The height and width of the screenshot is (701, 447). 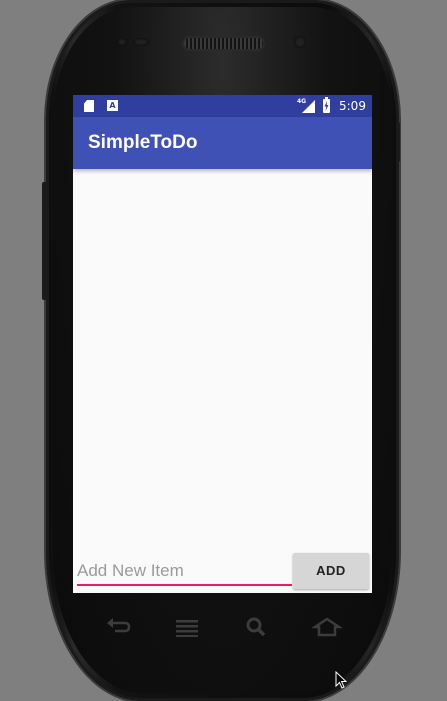 I want to click on charging-bolt-icon, so click(x=326, y=106).